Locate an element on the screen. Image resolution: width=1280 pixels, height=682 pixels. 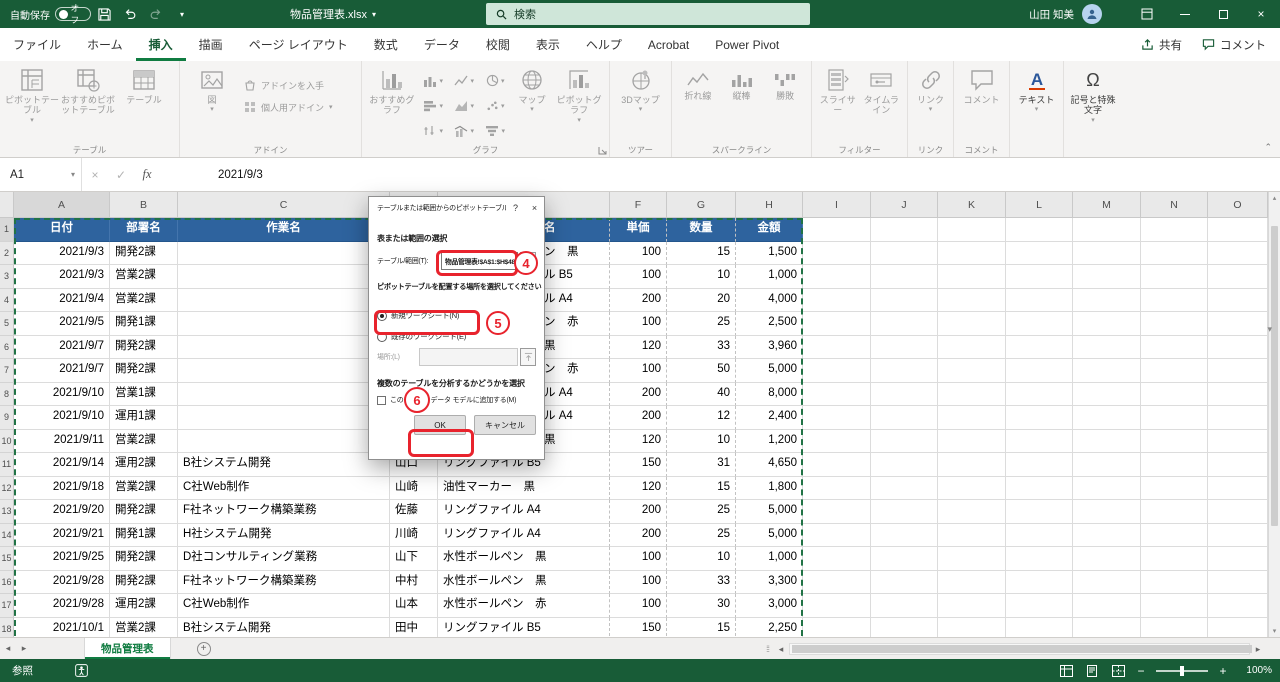
vertical-scrollbar: ▴ ▾ is located at coordinates (1274, 414).